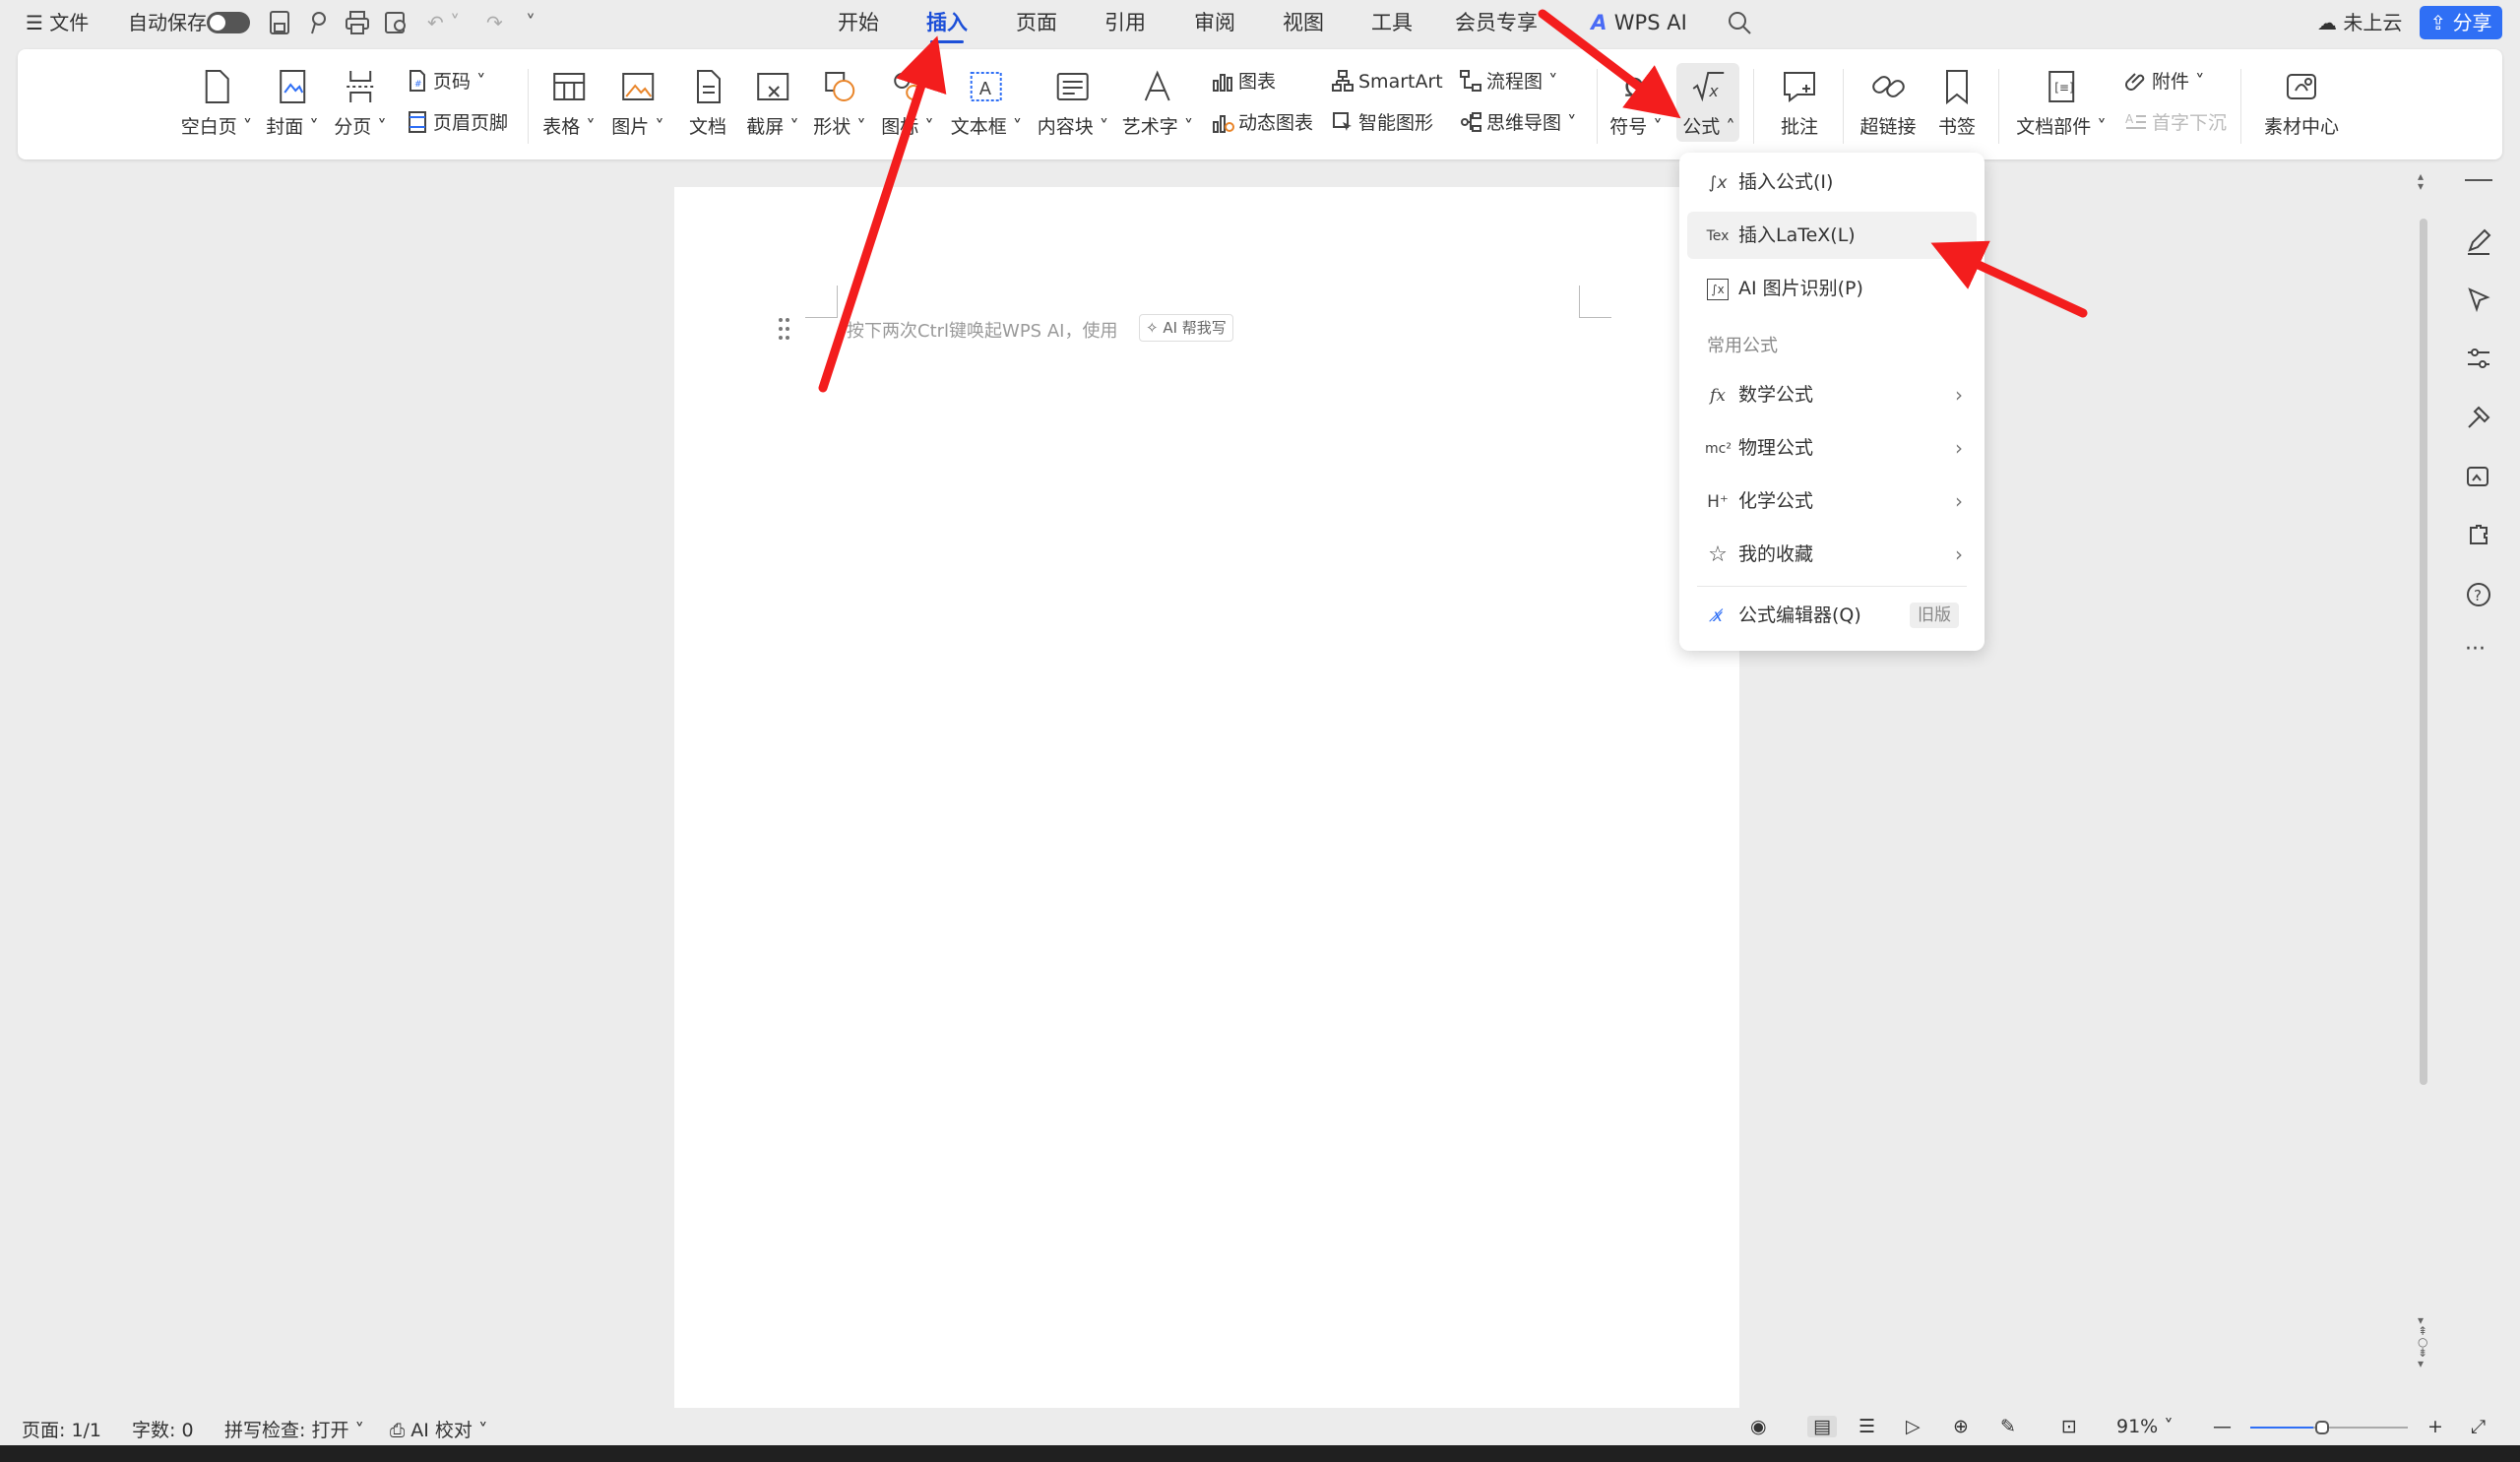 This screenshot has width=2520, height=1462. I want to click on plugin-icon, so click(2478, 535).